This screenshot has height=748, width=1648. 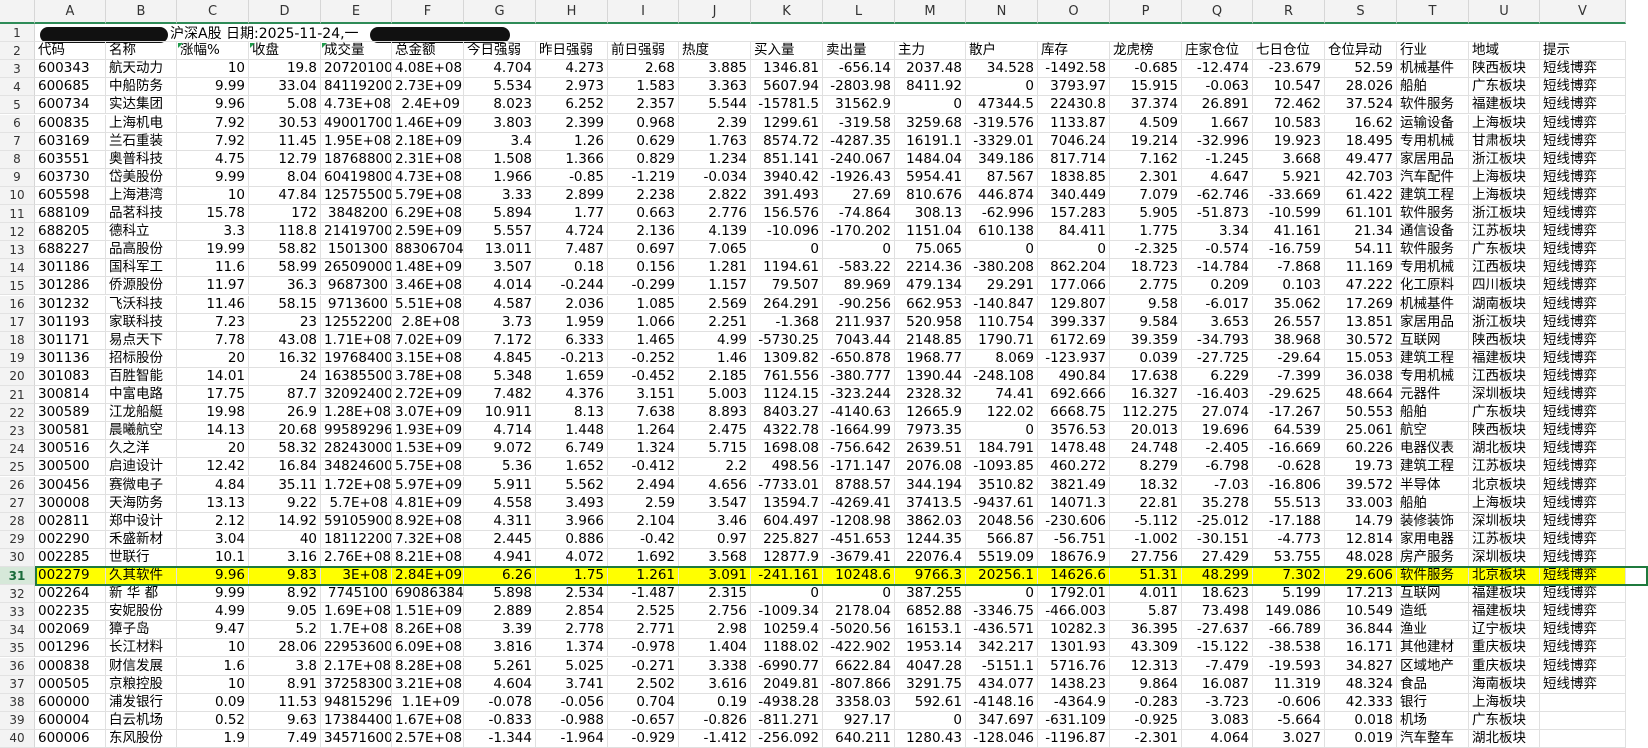 What do you see at coordinates (428, 268) in the screenshot?
I see `table-cell: 1.48E+09` at bounding box center [428, 268].